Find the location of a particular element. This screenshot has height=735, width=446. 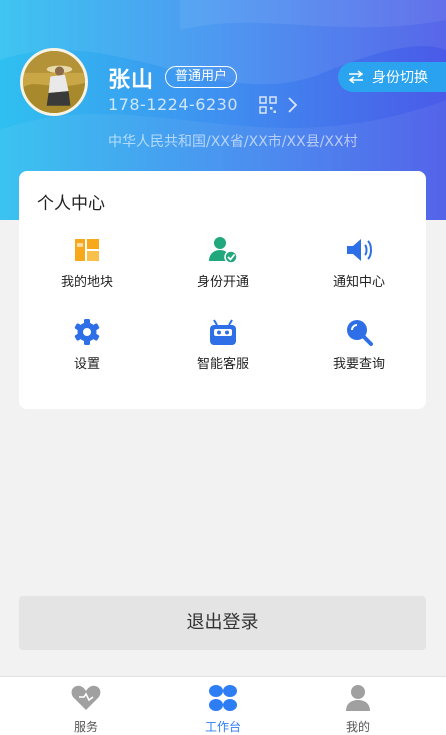

grid-item-label: 通知中心 is located at coordinates (358, 282).